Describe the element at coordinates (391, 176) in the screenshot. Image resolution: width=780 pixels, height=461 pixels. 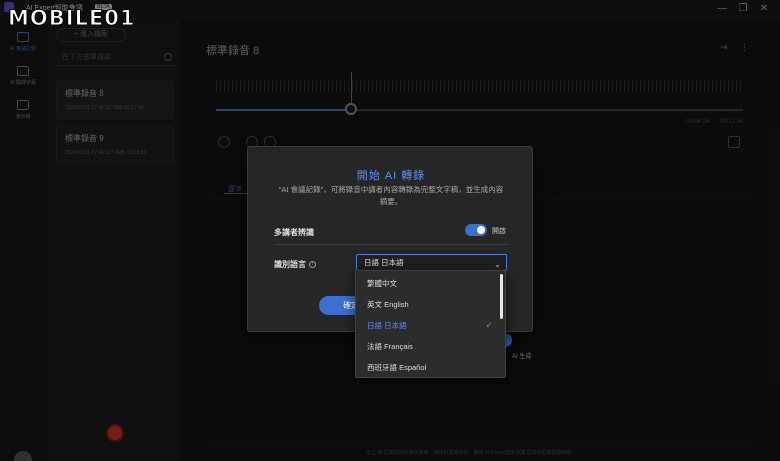
I see `dialog-title: 開始 AI 轉錄` at that location.